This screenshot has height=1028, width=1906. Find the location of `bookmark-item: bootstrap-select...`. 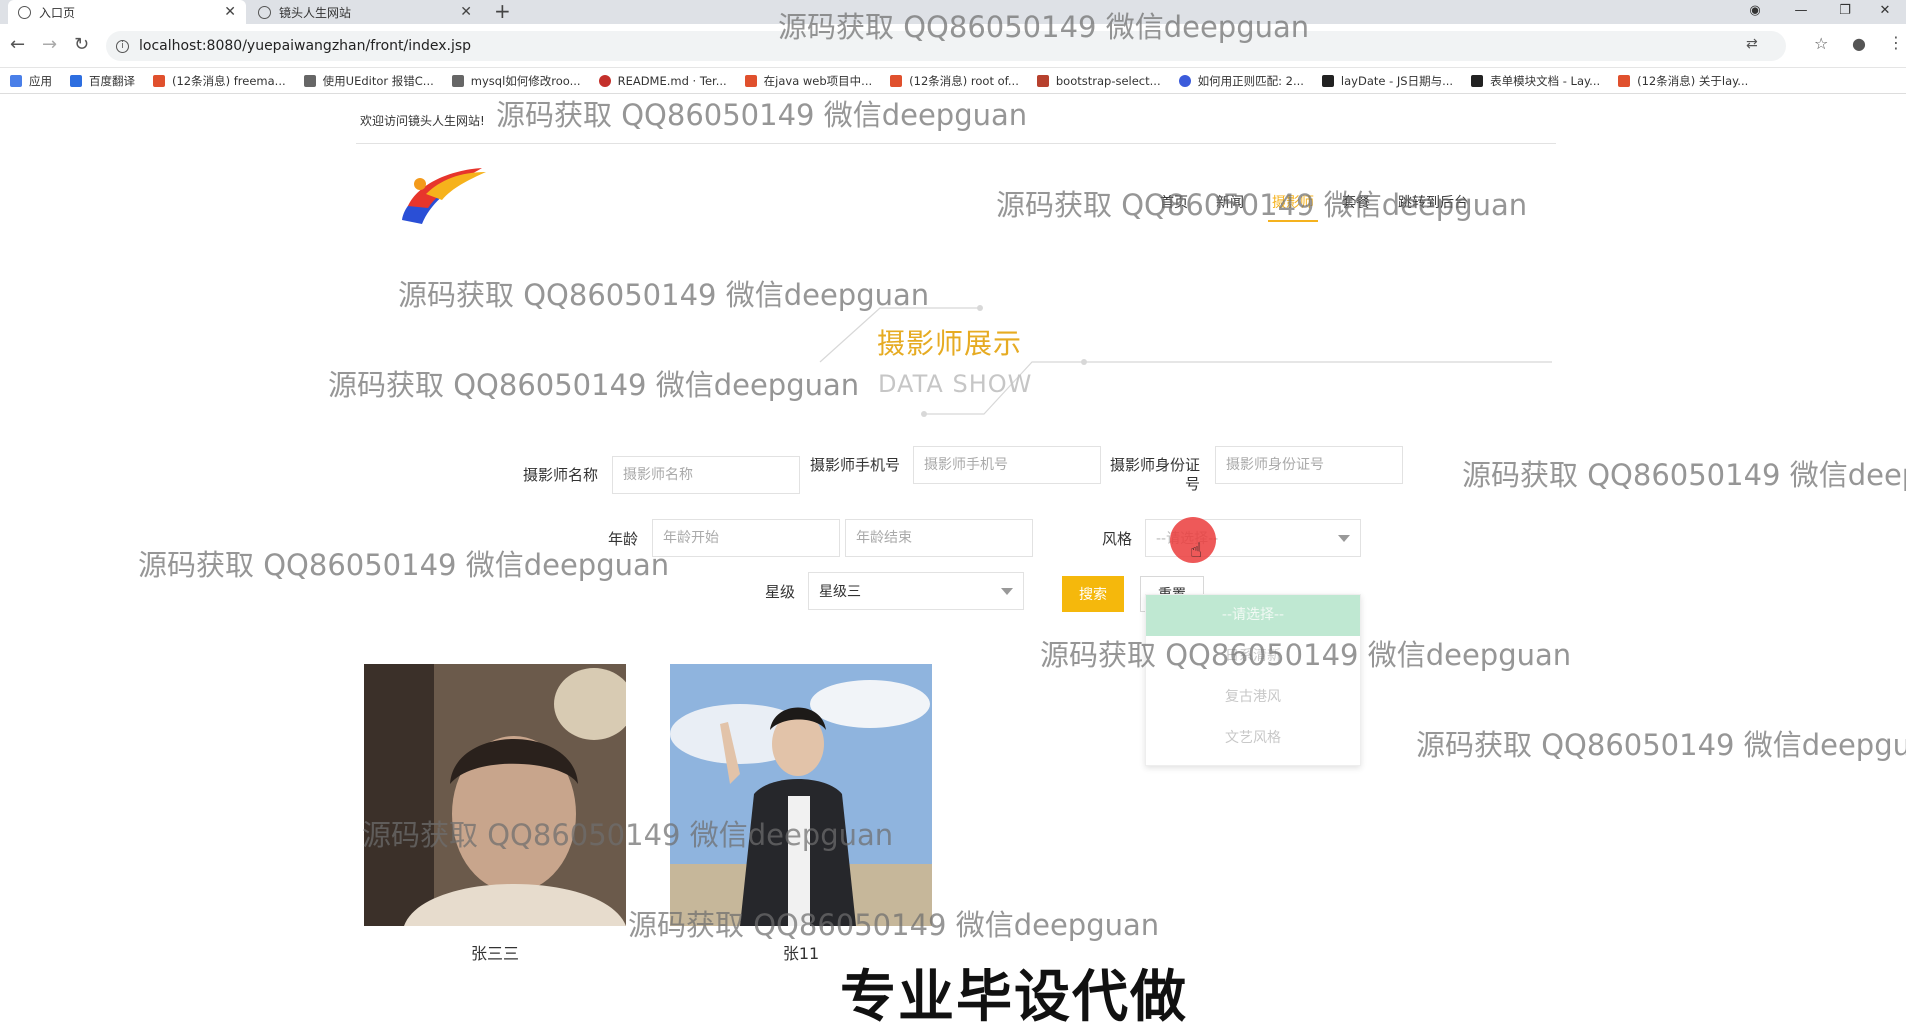

bookmark-item: bootstrap-select... is located at coordinates (1098, 81).